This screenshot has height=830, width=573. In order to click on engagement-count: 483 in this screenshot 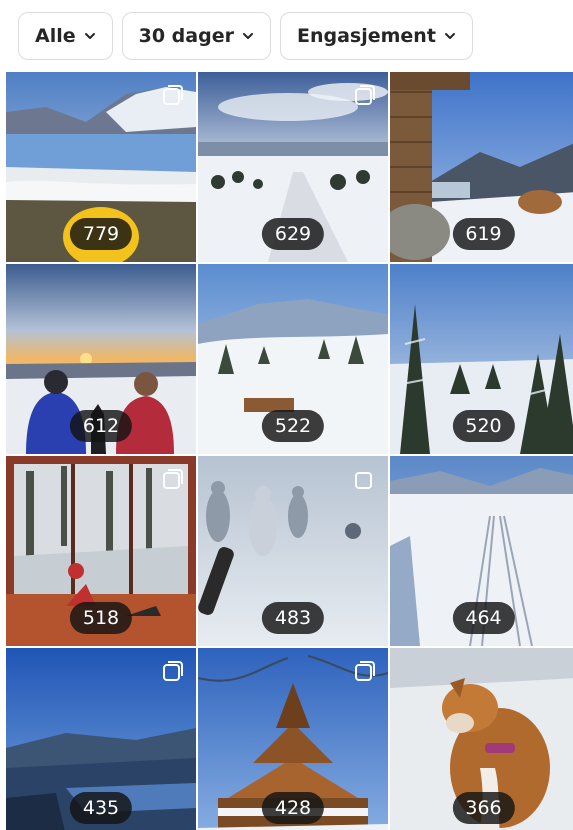, I will do `click(293, 618)`.